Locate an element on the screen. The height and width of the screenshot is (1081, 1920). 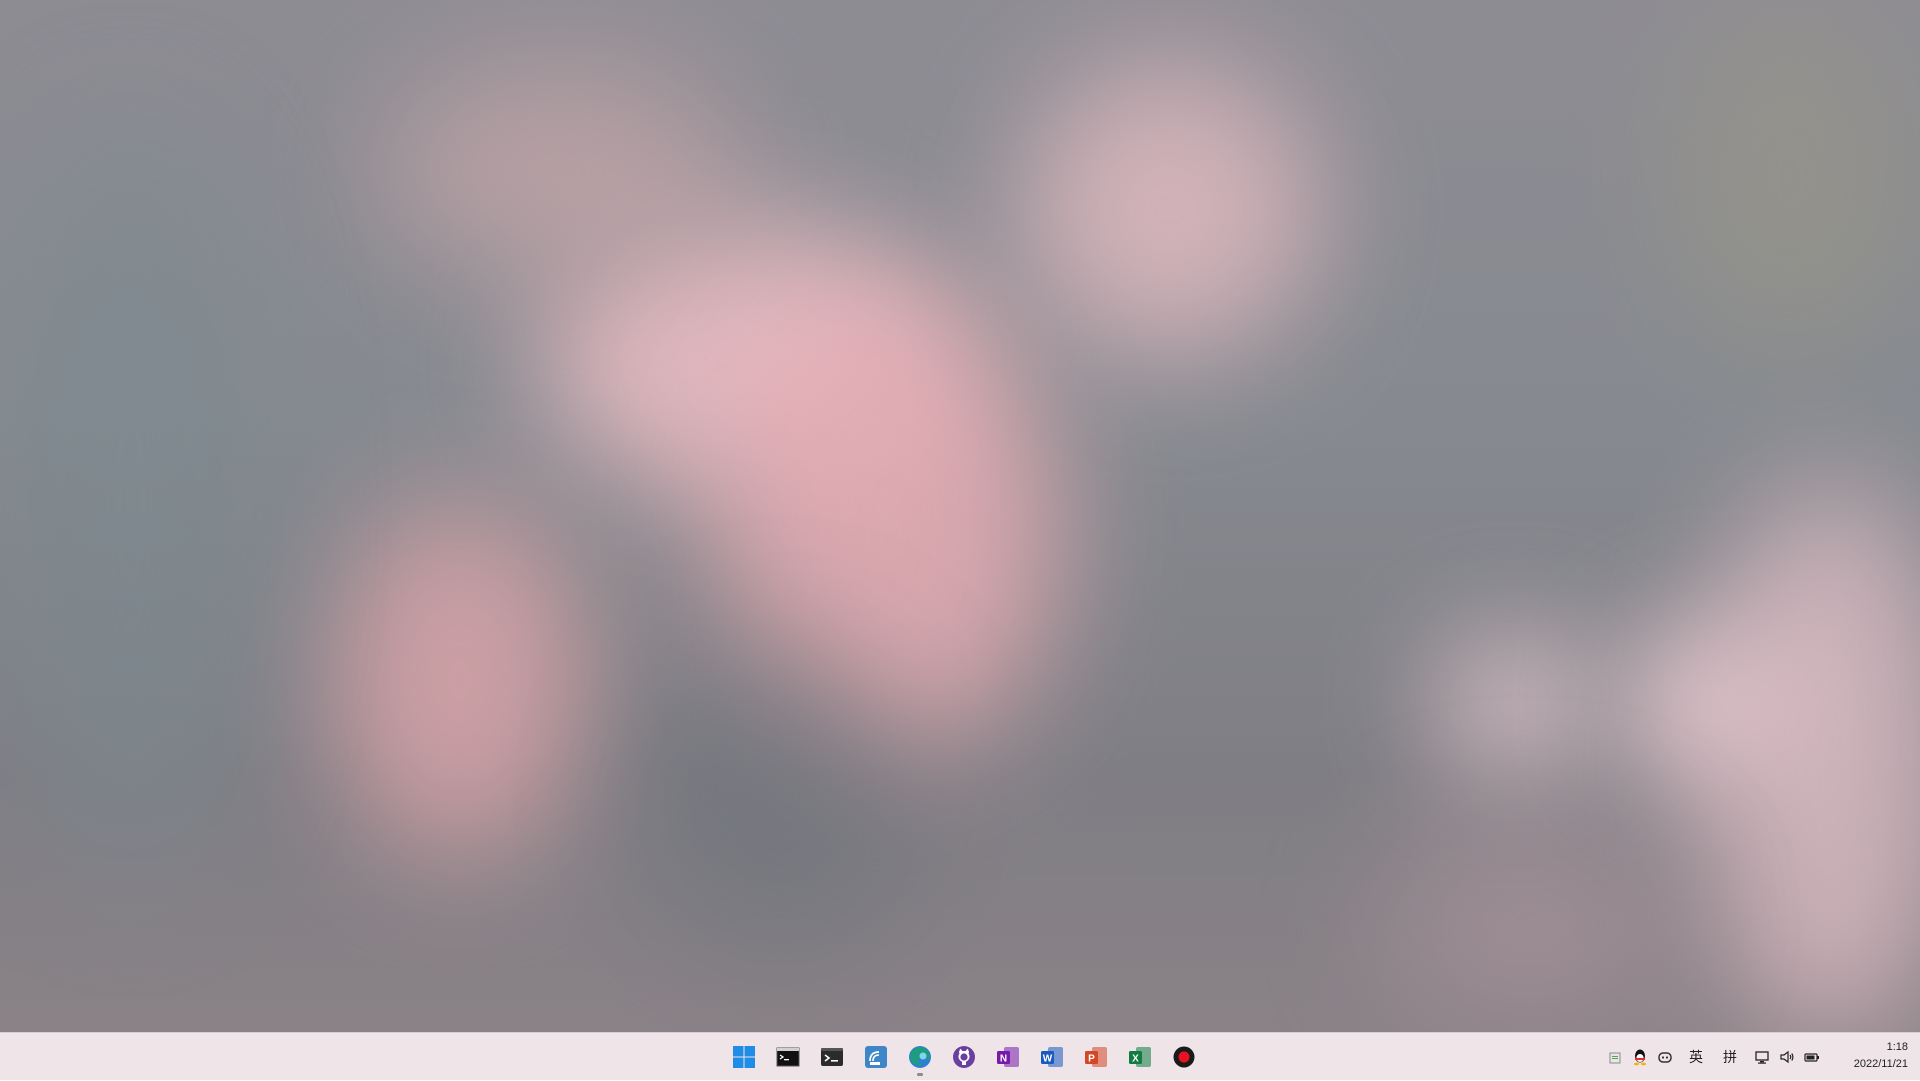
satellite-dish-icon is located at coordinates (876, 1057).